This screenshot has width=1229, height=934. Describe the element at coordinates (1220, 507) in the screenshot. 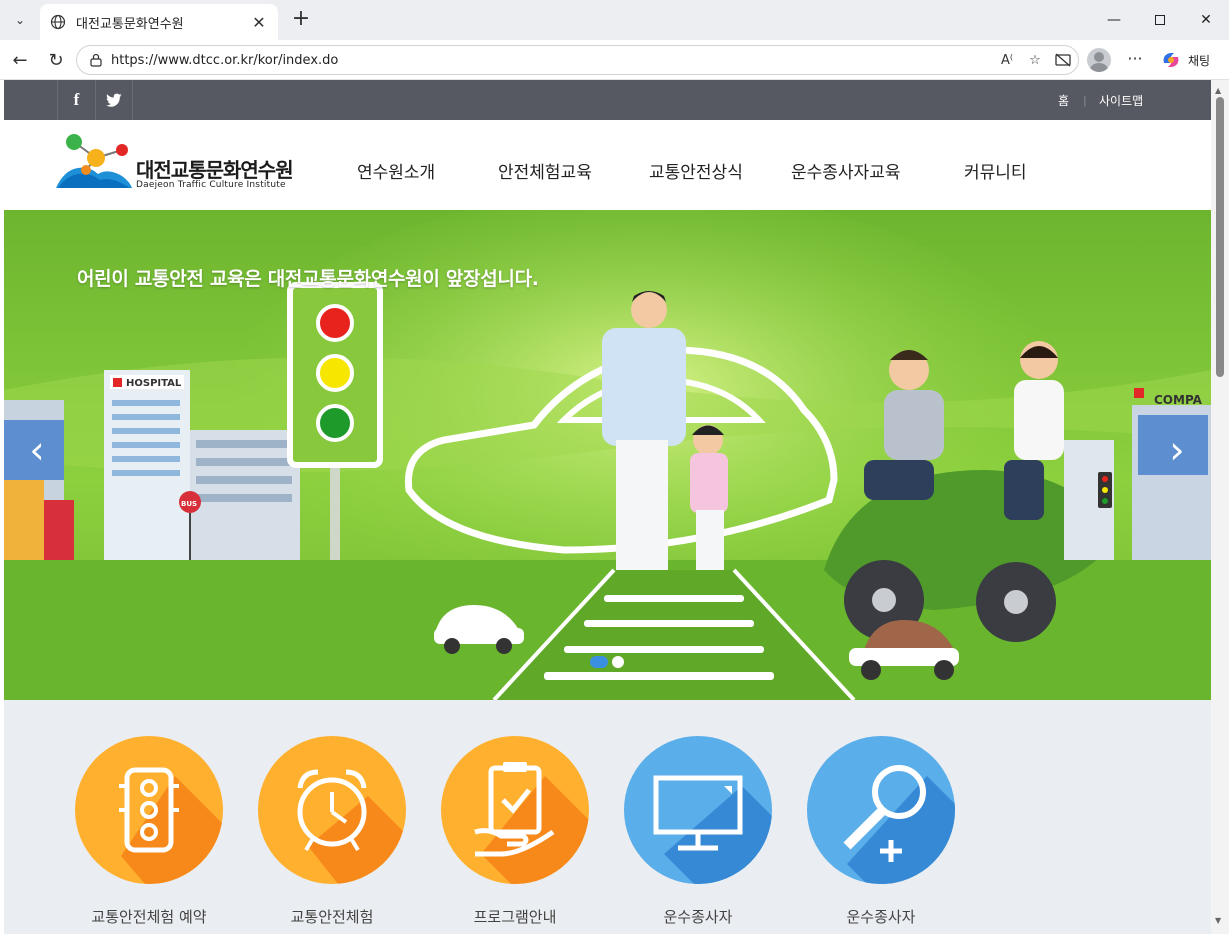

I see `page-scrollbar: ▲ ▼` at that location.